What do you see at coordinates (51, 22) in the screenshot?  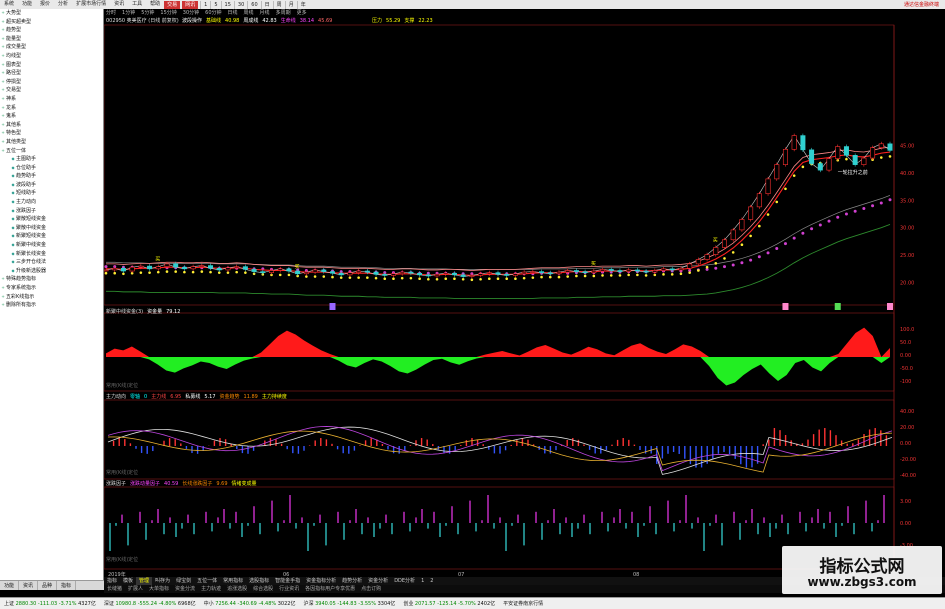 I see `tree-item: + 超买超卖型` at bounding box center [51, 22].